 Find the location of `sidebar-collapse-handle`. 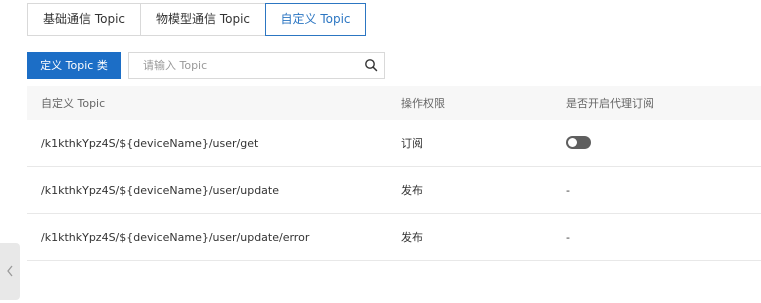

sidebar-collapse-handle is located at coordinates (10, 271).